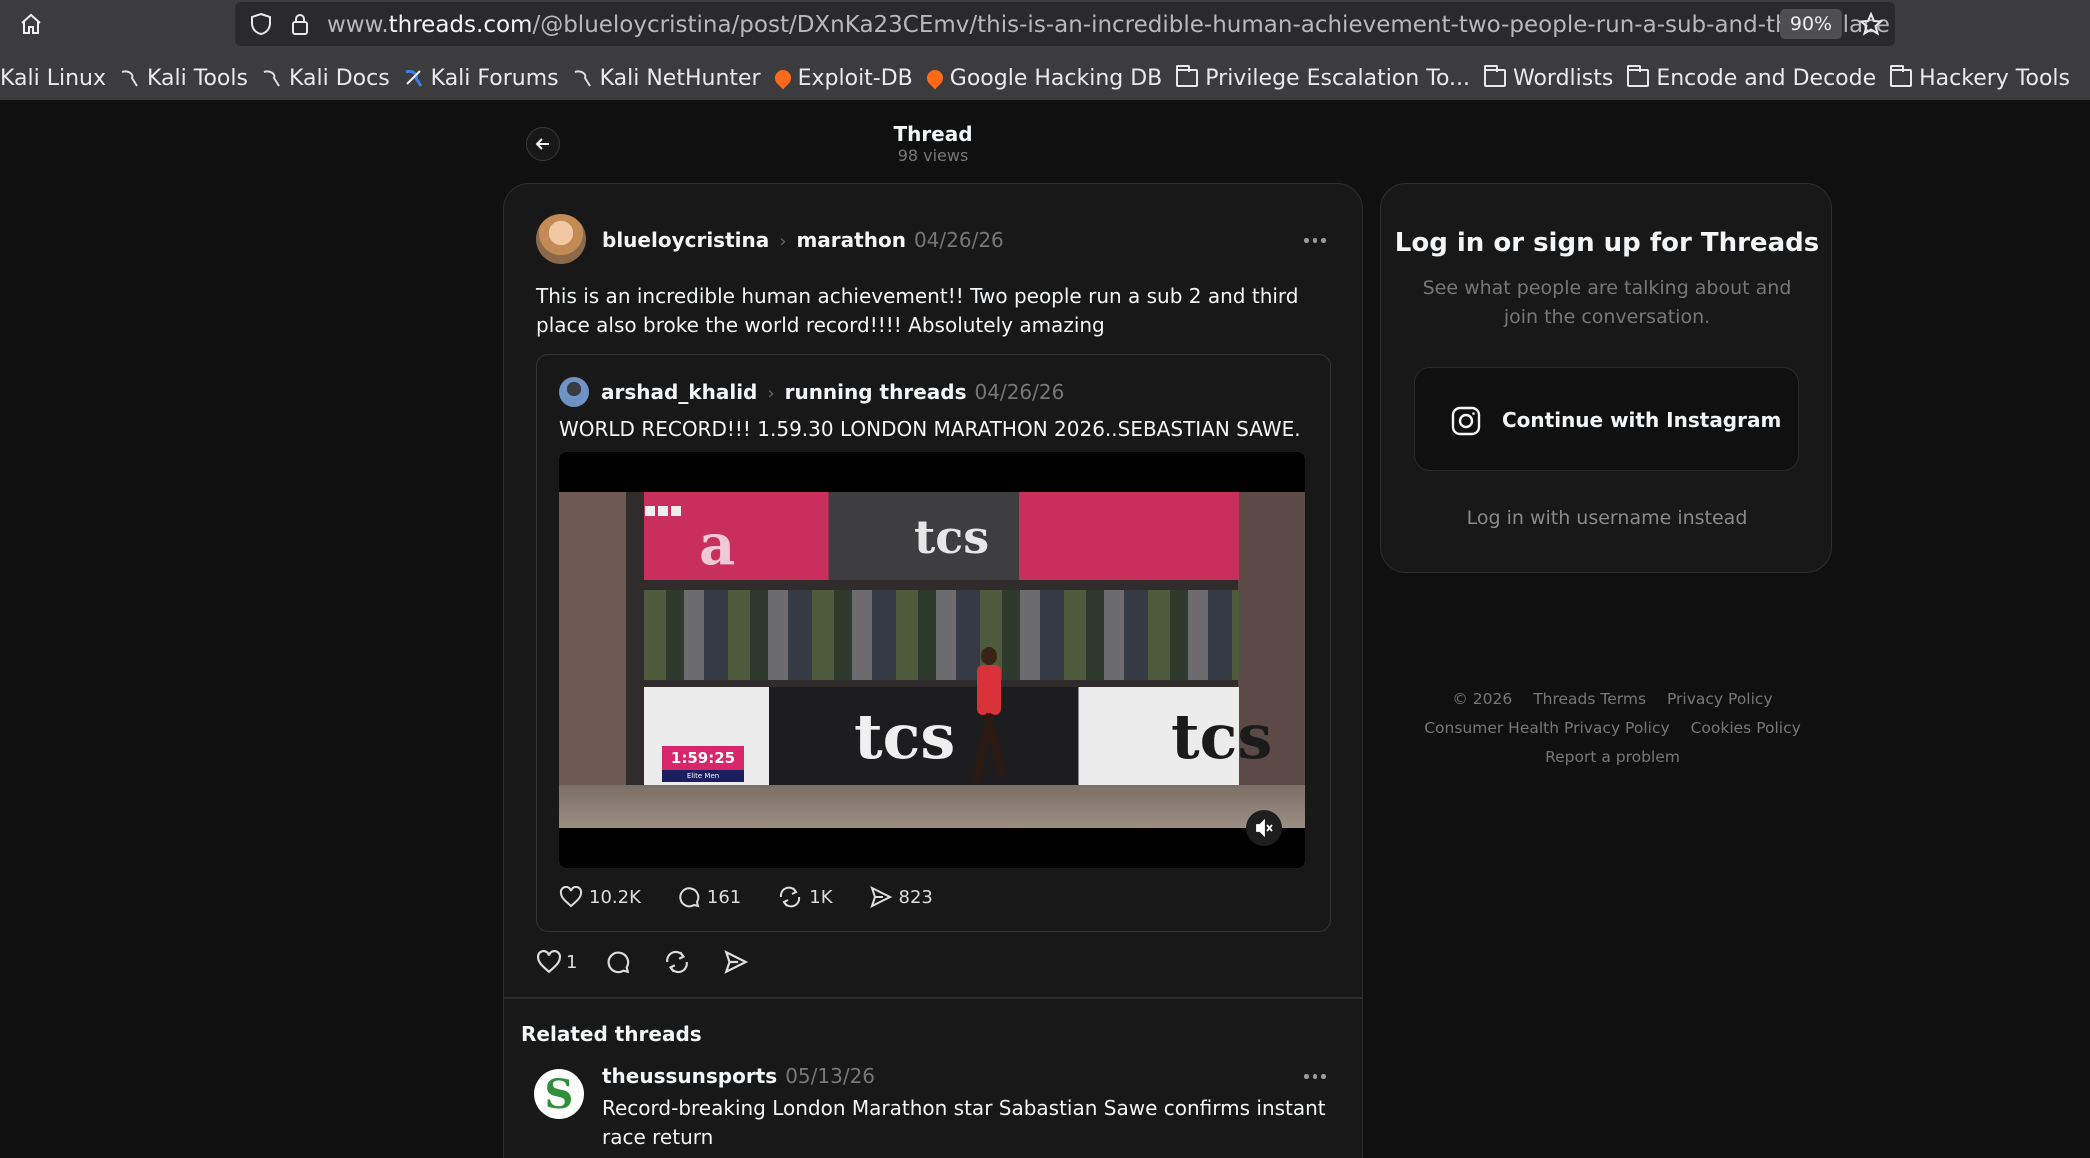 The height and width of the screenshot is (1158, 2090). I want to click on post-topic: marathon, so click(850, 240).